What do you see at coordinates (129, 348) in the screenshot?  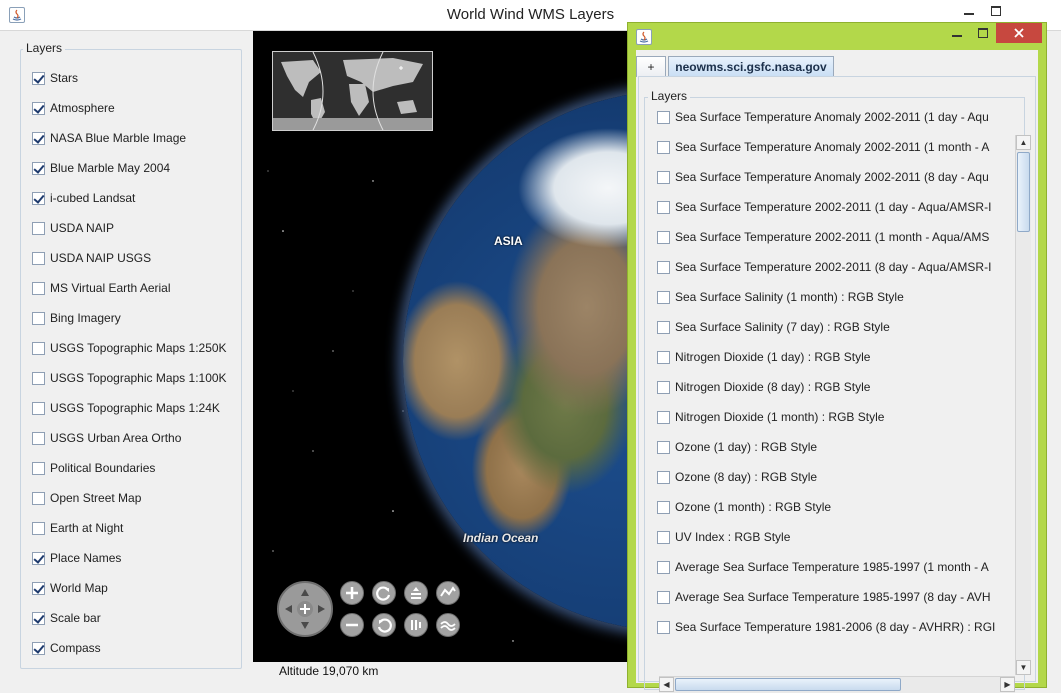 I see `layer-item: USGS Topographic Maps 1:250K` at bounding box center [129, 348].